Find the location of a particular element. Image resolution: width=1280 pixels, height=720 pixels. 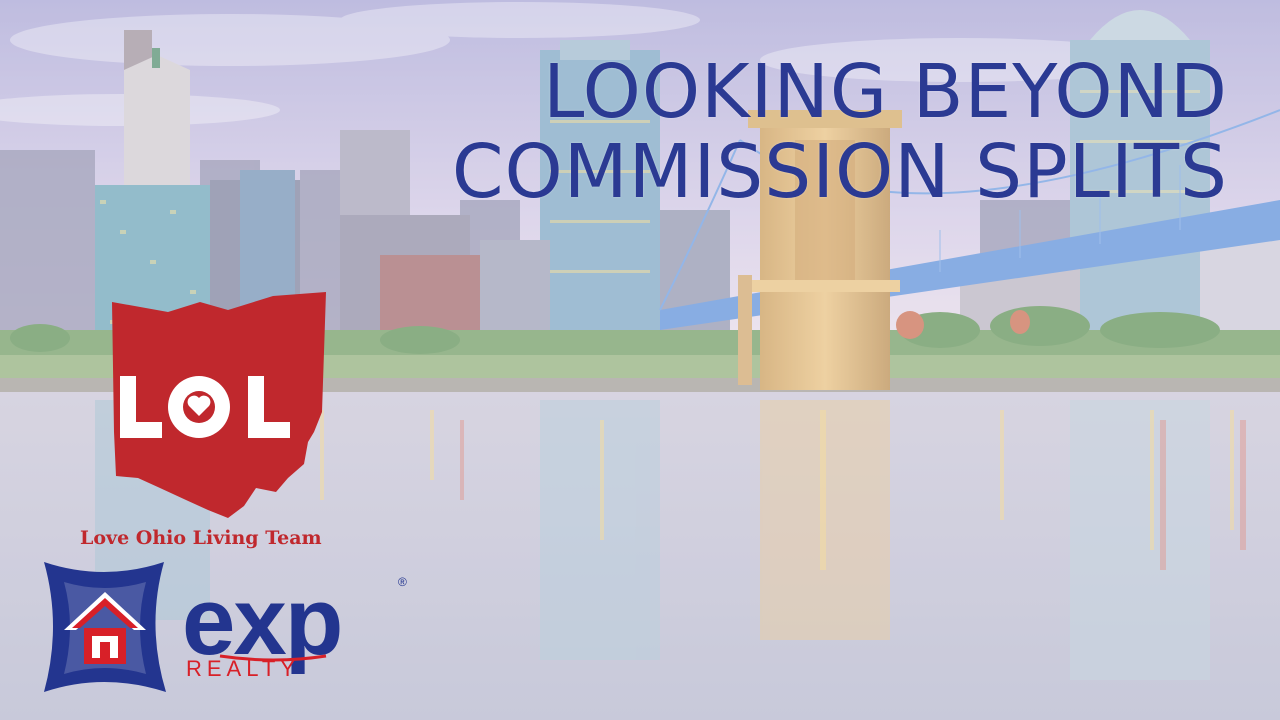

lol-ohio-logo is located at coordinates (219, 406).